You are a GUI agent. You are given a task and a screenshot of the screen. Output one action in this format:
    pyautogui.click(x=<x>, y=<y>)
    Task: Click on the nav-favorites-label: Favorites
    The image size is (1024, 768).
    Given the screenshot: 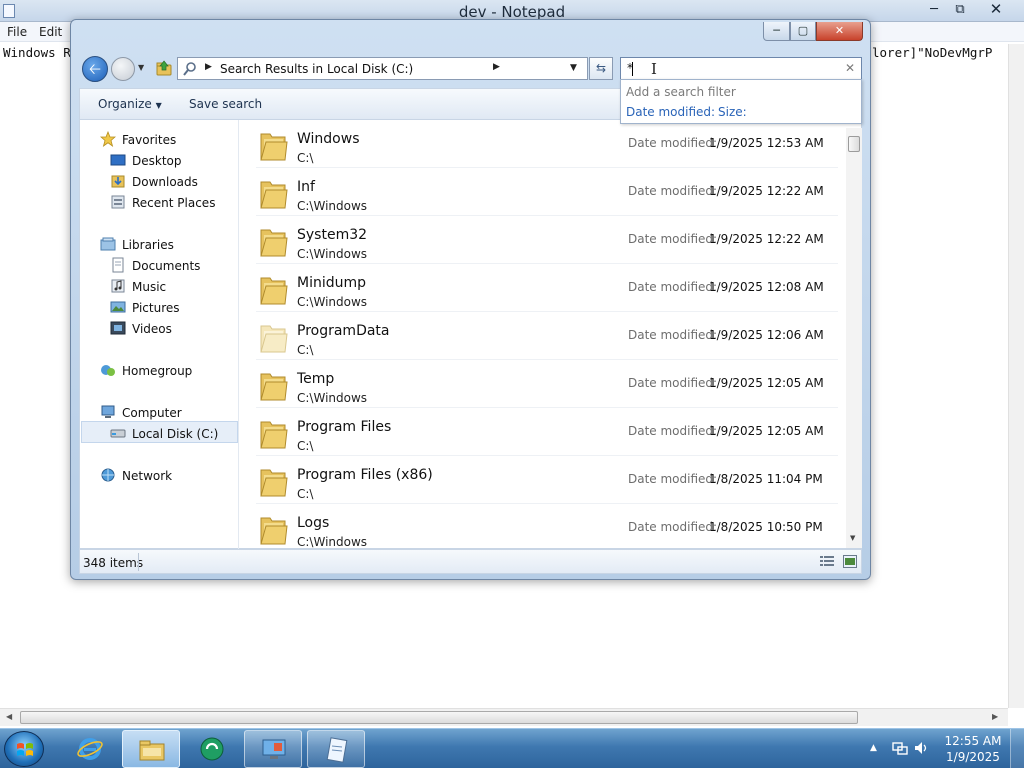 What is the action you would take?
    pyautogui.click(x=149, y=140)
    